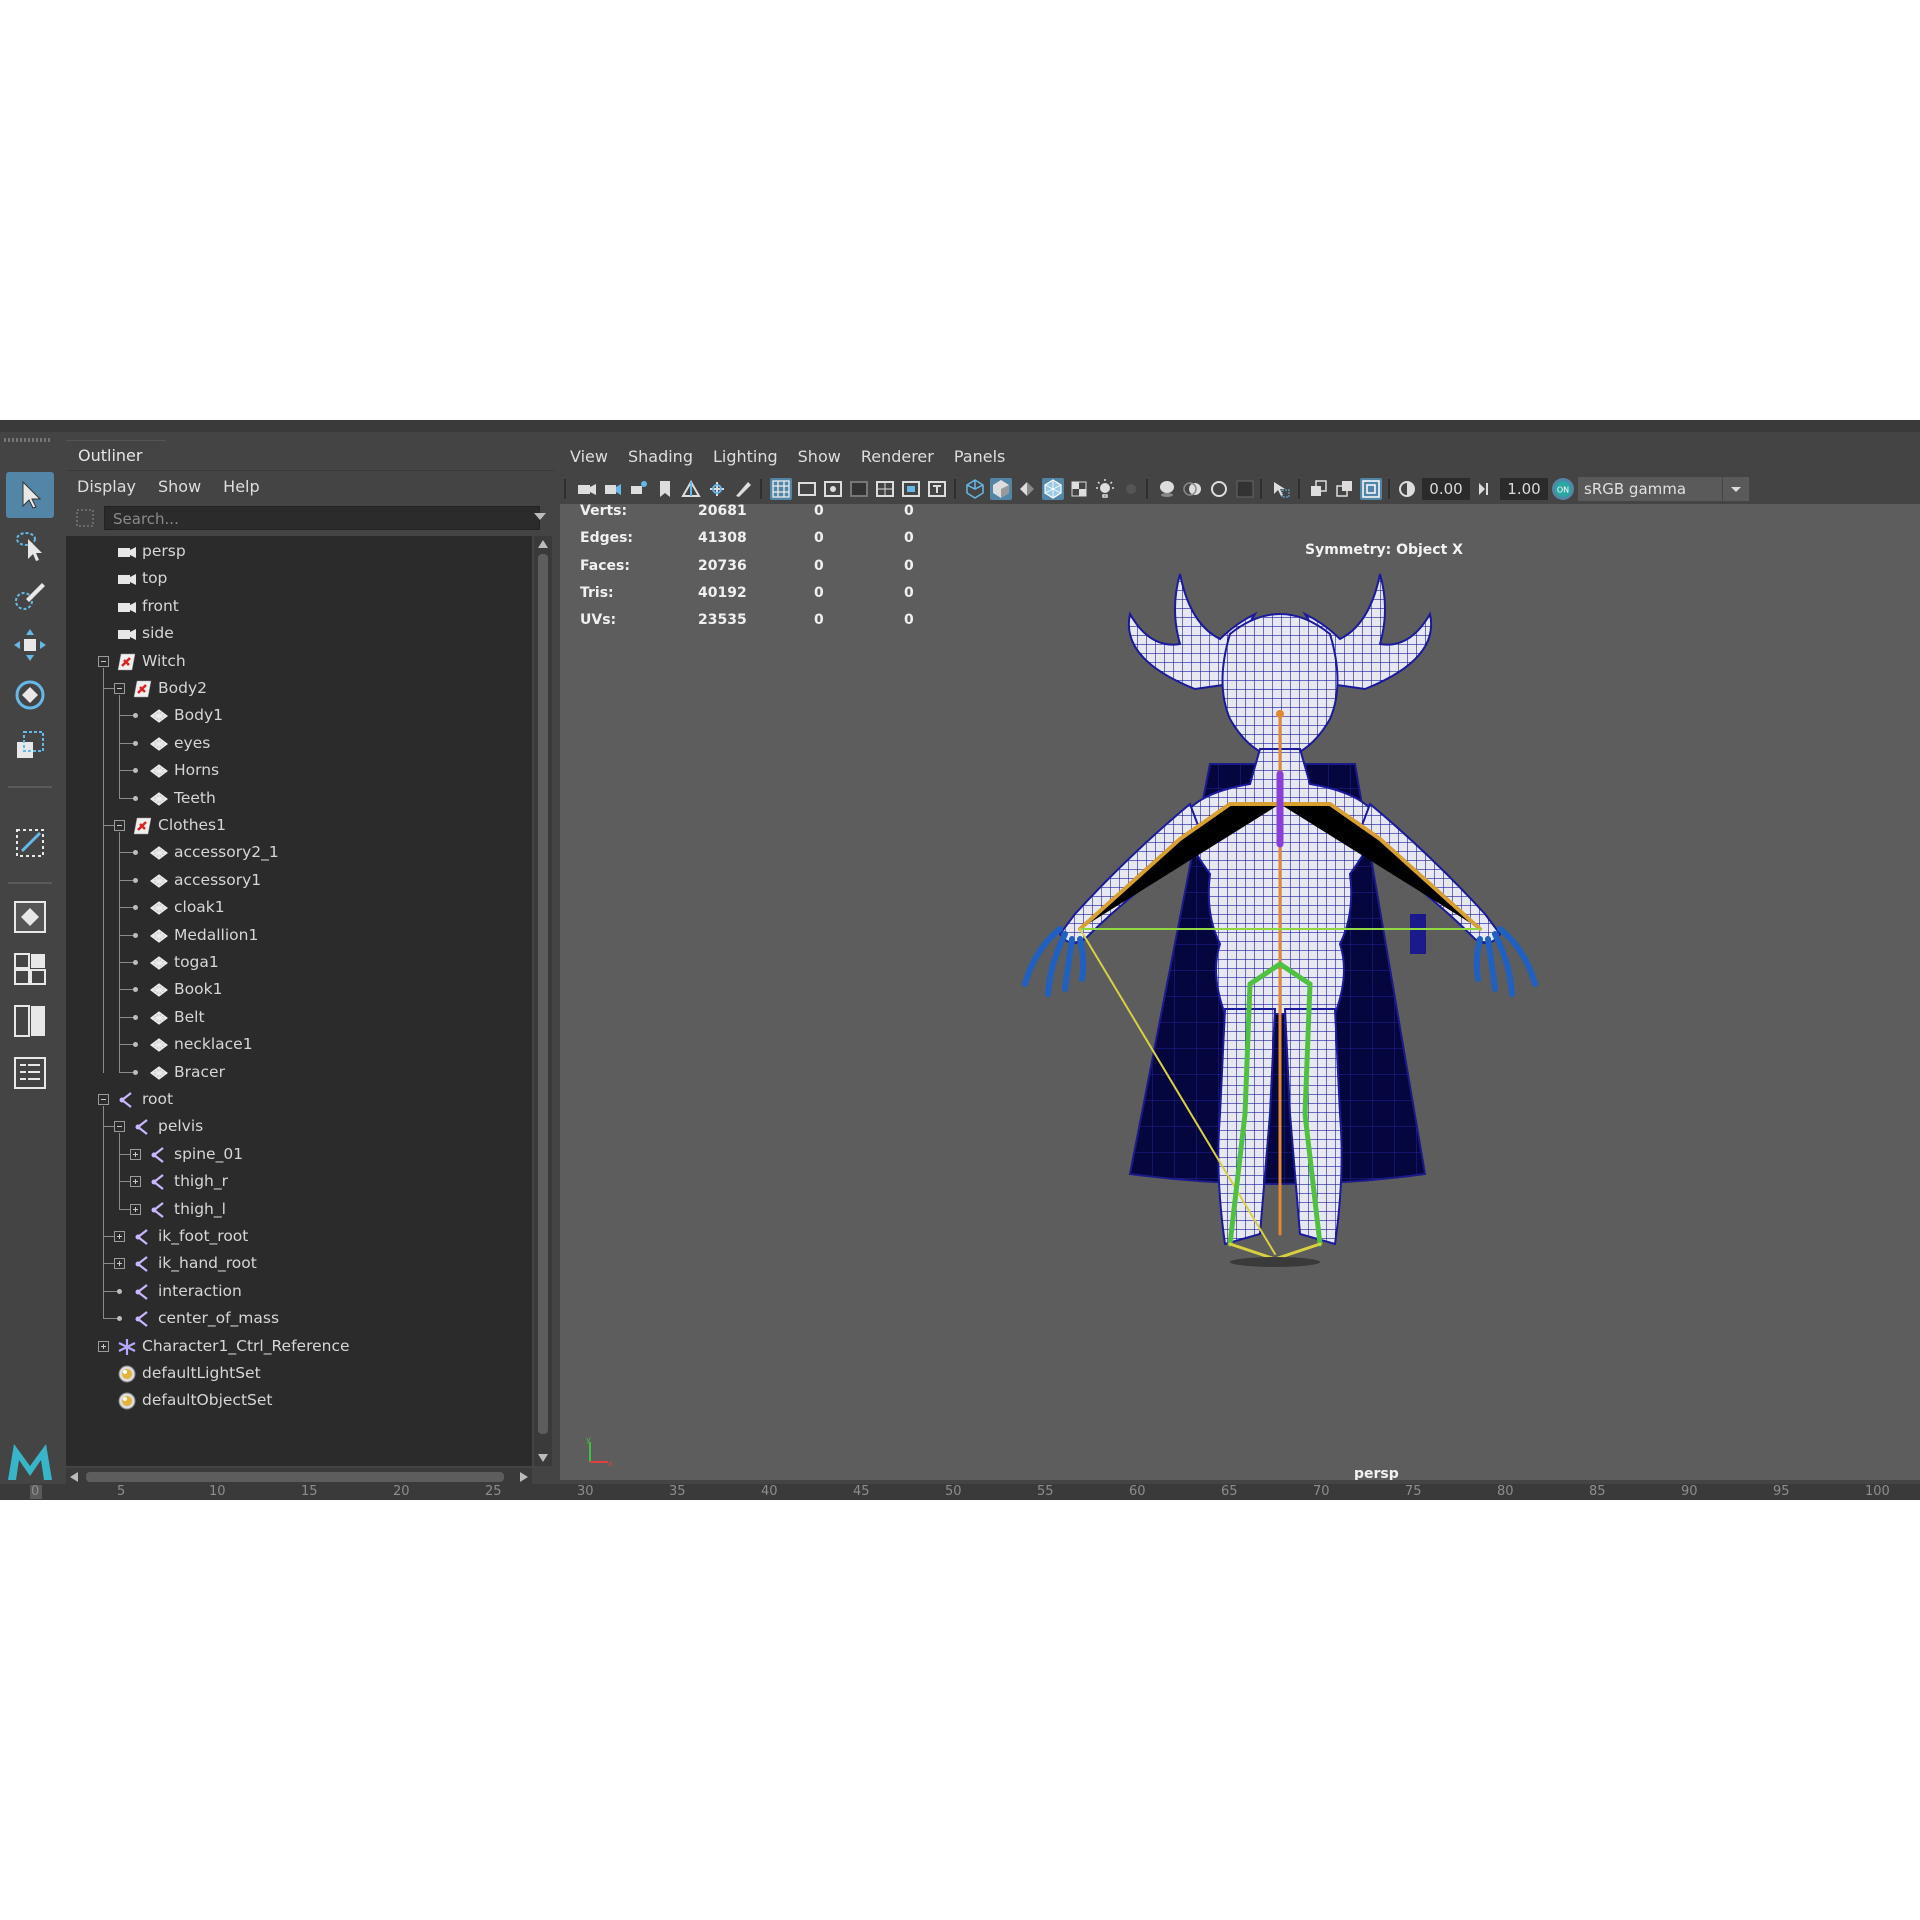 This screenshot has height=1920, width=1920. Describe the element at coordinates (1563, 489) in the screenshot. I see `color-management-toggle-icon: ON` at that location.